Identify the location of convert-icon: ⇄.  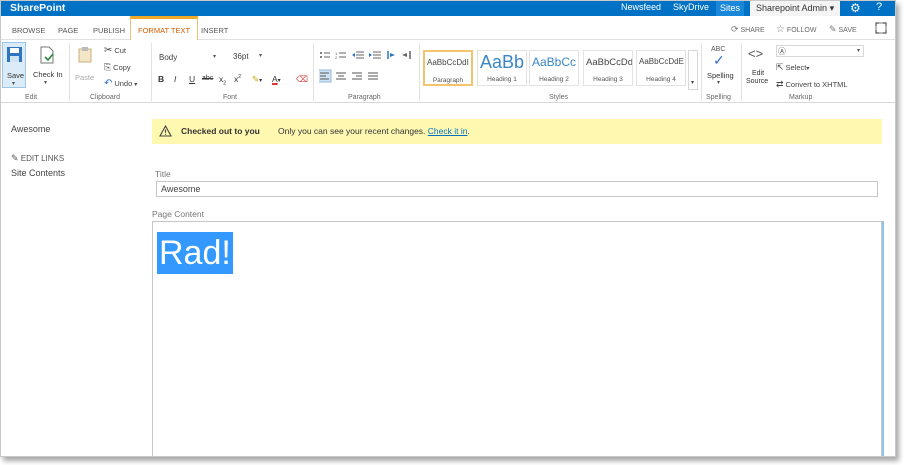
(780, 84).